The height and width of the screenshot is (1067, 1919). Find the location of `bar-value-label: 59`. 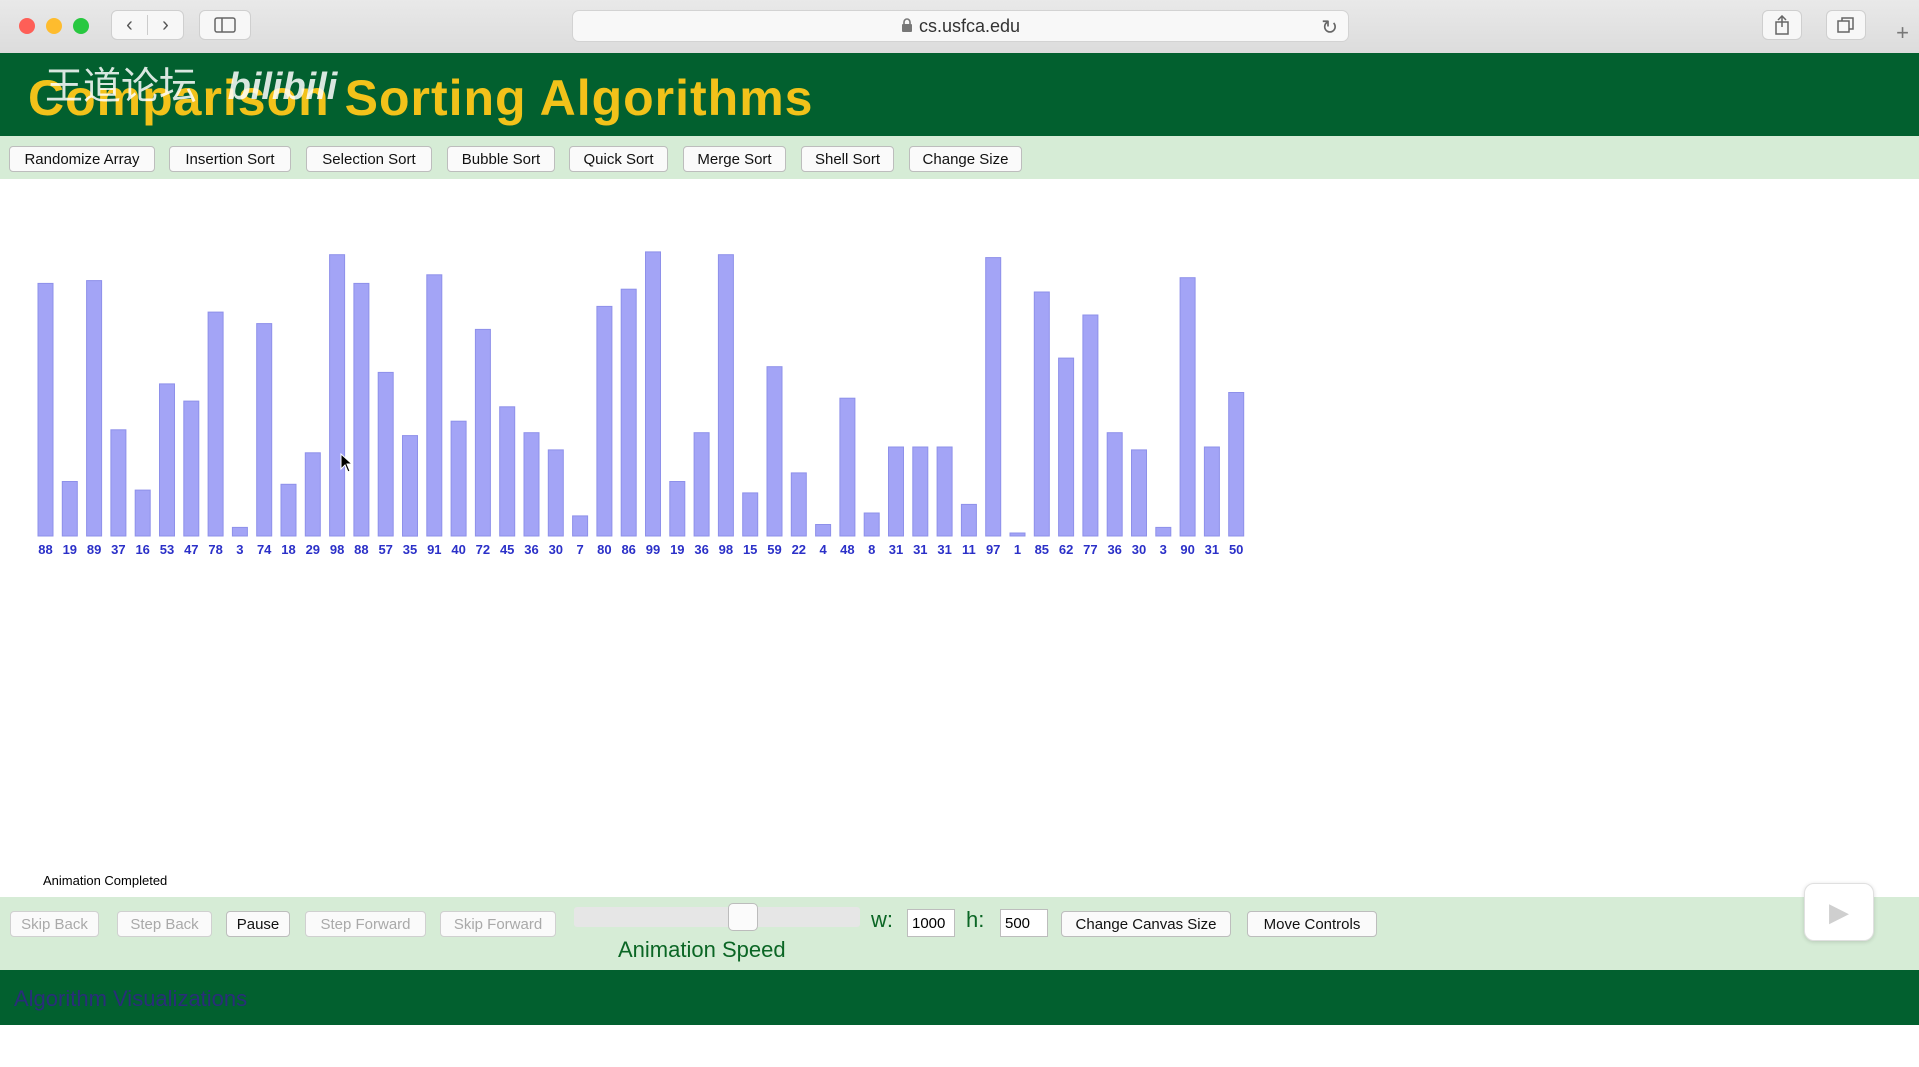

bar-value-label: 59 is located at coordinates (774, 549).